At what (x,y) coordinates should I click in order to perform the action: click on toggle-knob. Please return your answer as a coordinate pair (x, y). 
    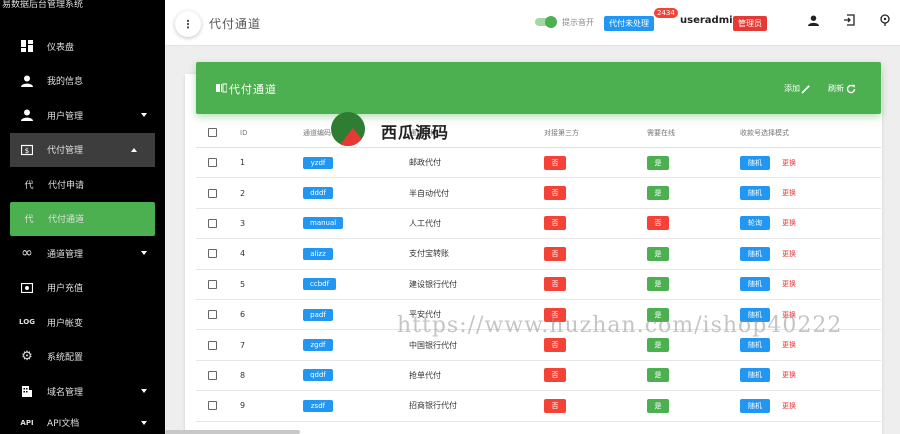
    Looking at the image, I should click on (551, 22).